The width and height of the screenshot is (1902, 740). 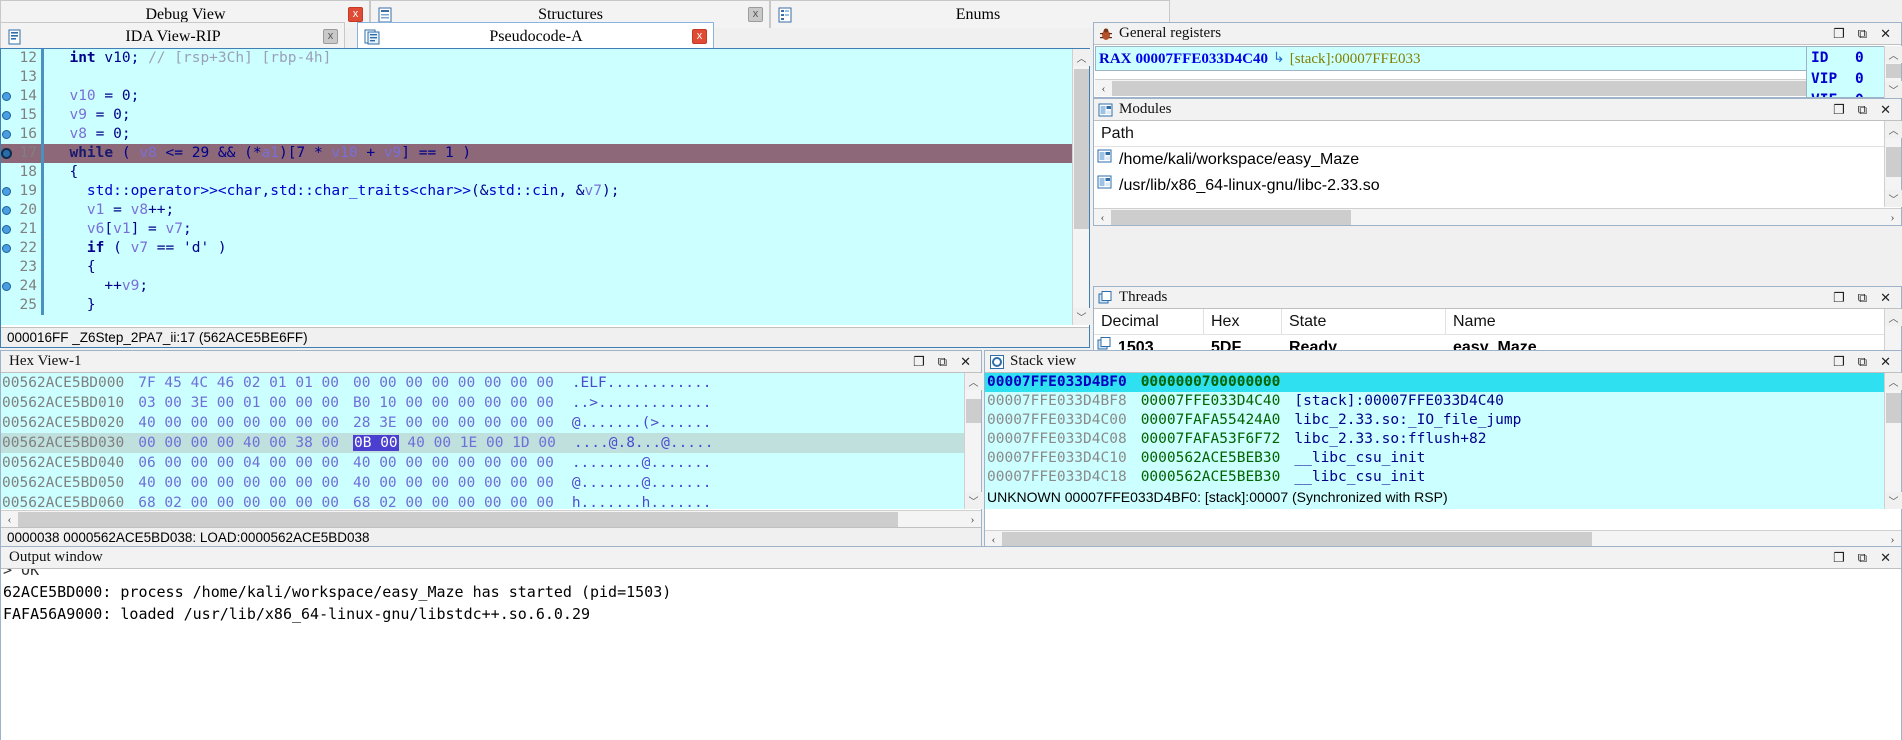 What do you see at coordinates (1297, 539) in the screenshot?
I see `stack-hscroll-thumb` at bounding box center [1297, 539].